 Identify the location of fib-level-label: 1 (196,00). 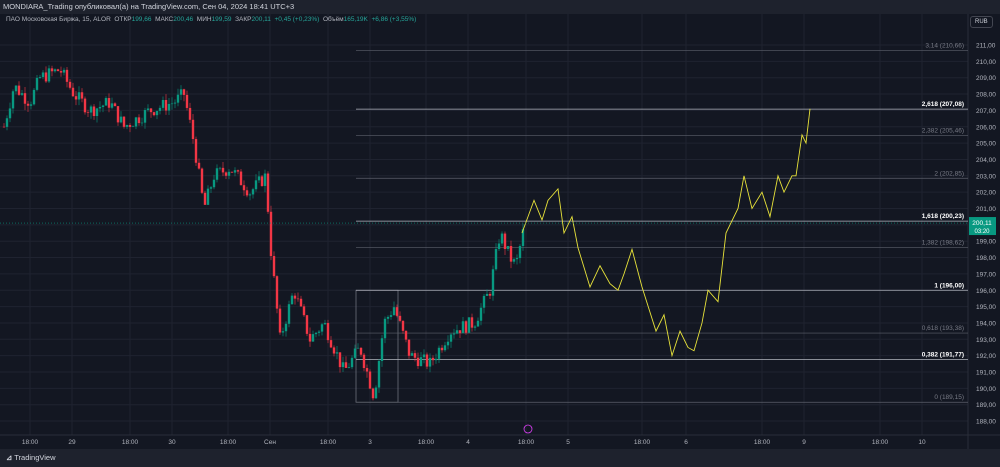
(949, 285).